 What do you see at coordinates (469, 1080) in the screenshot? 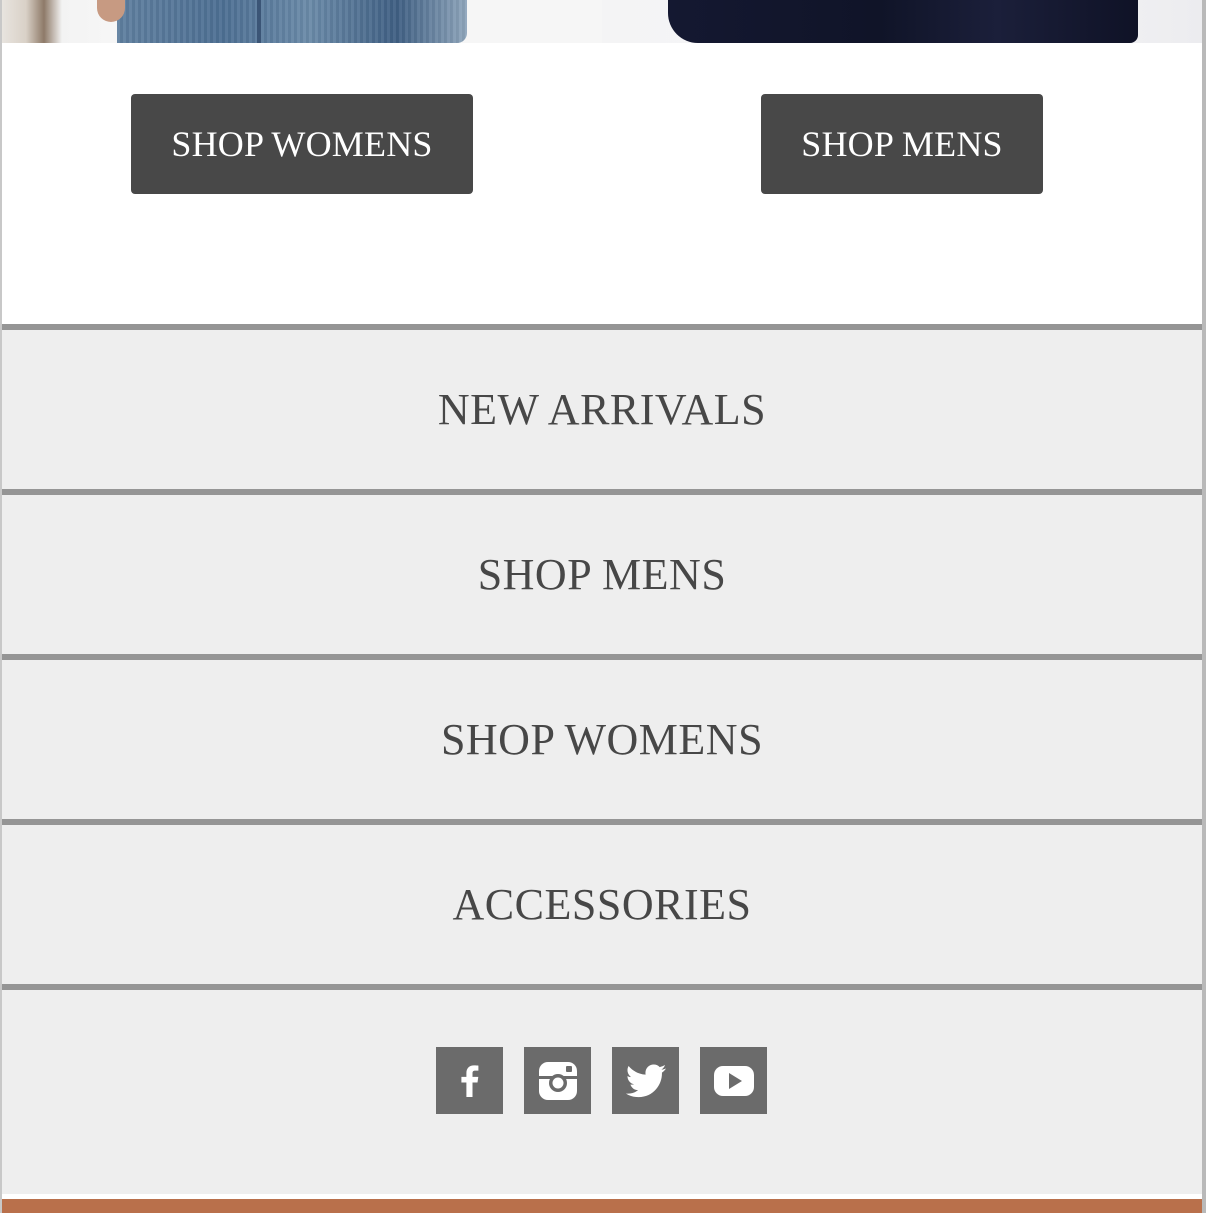
I see `facebook-icon` at bounding box center [469, 1080].